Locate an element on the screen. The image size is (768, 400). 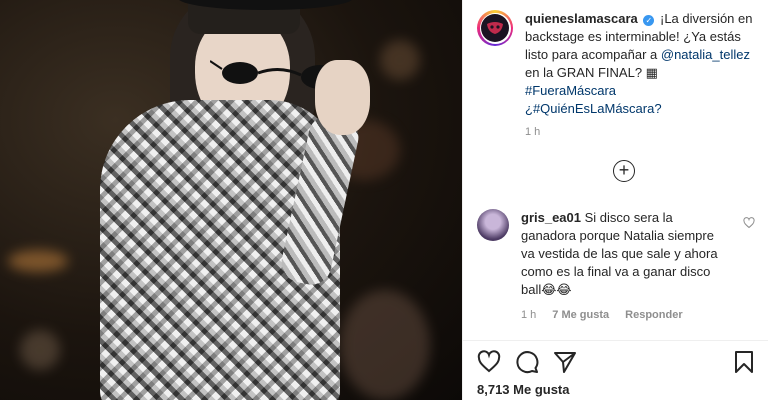
account-avatar is located at coordinates (495, 28).